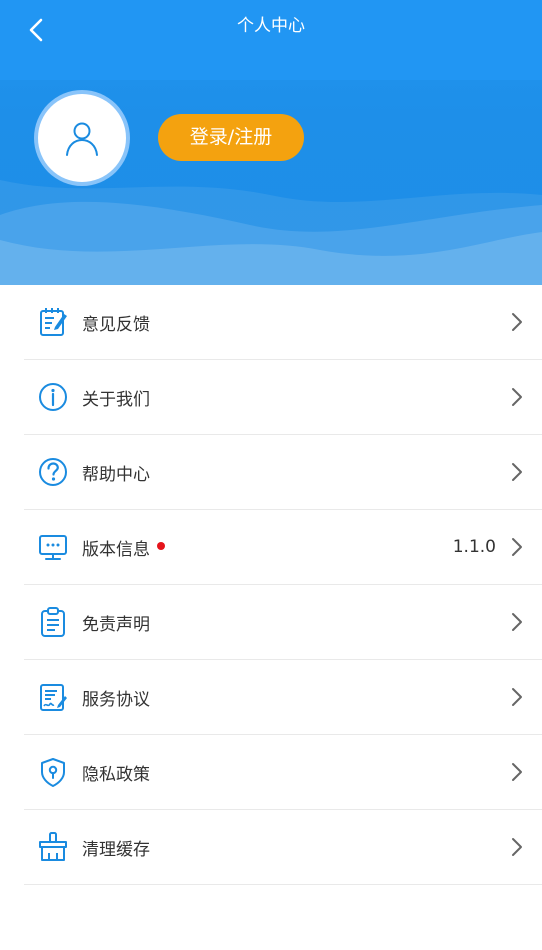 This screenshot has width=542, height=950. What do you see at coordinates (53, 547) in the screenshot?
I see `monitor-icon` at bounding box center [53, 547].